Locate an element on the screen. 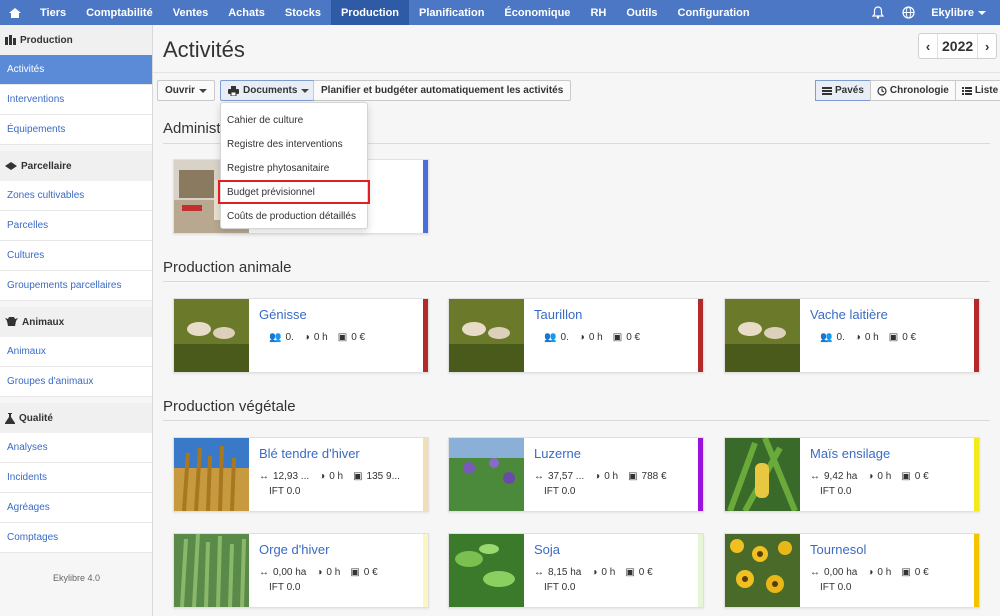 The height and width of the screenshot is (616, 1000). sidebar-item-analyses: Analyses is located at coordinates (76, 448).